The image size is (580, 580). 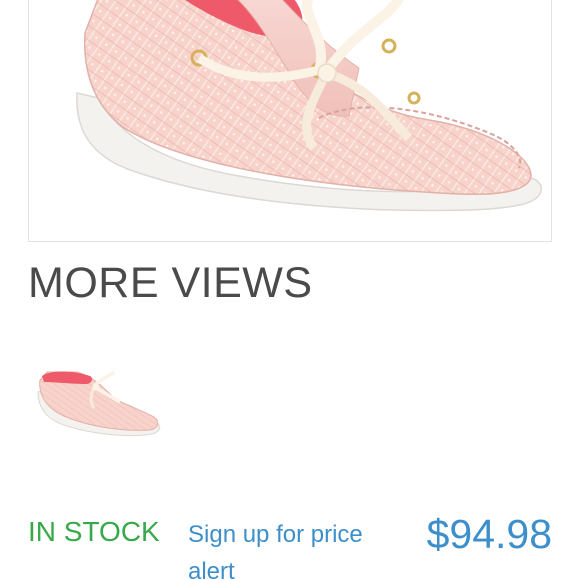 What do you see at coordinates (99, 403) in the screenshot?
I see `boat-shoe-thumbnail` at bounding box center [99, 403].